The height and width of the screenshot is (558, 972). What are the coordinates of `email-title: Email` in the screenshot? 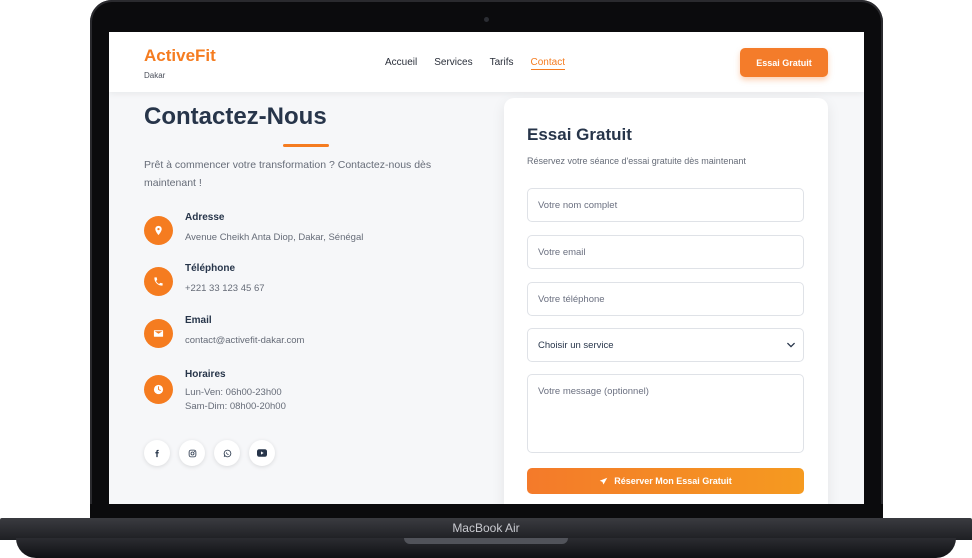 It's located at (198, 320).